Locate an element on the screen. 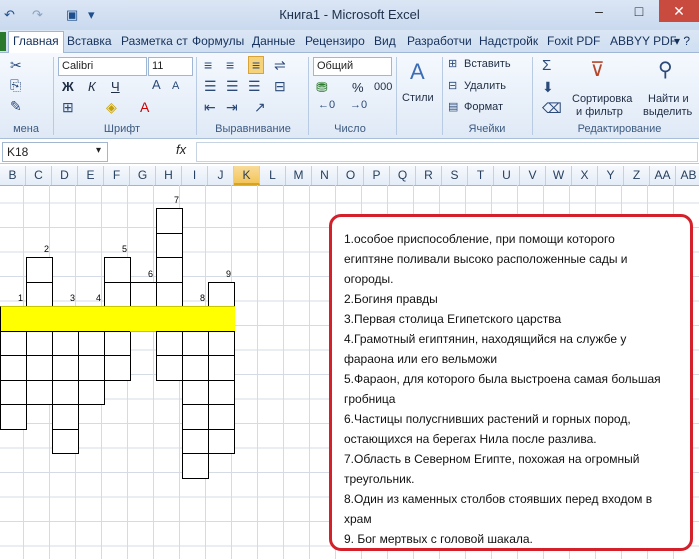  align-bottom-icon: ≡ is located at coordinates (256, 65).